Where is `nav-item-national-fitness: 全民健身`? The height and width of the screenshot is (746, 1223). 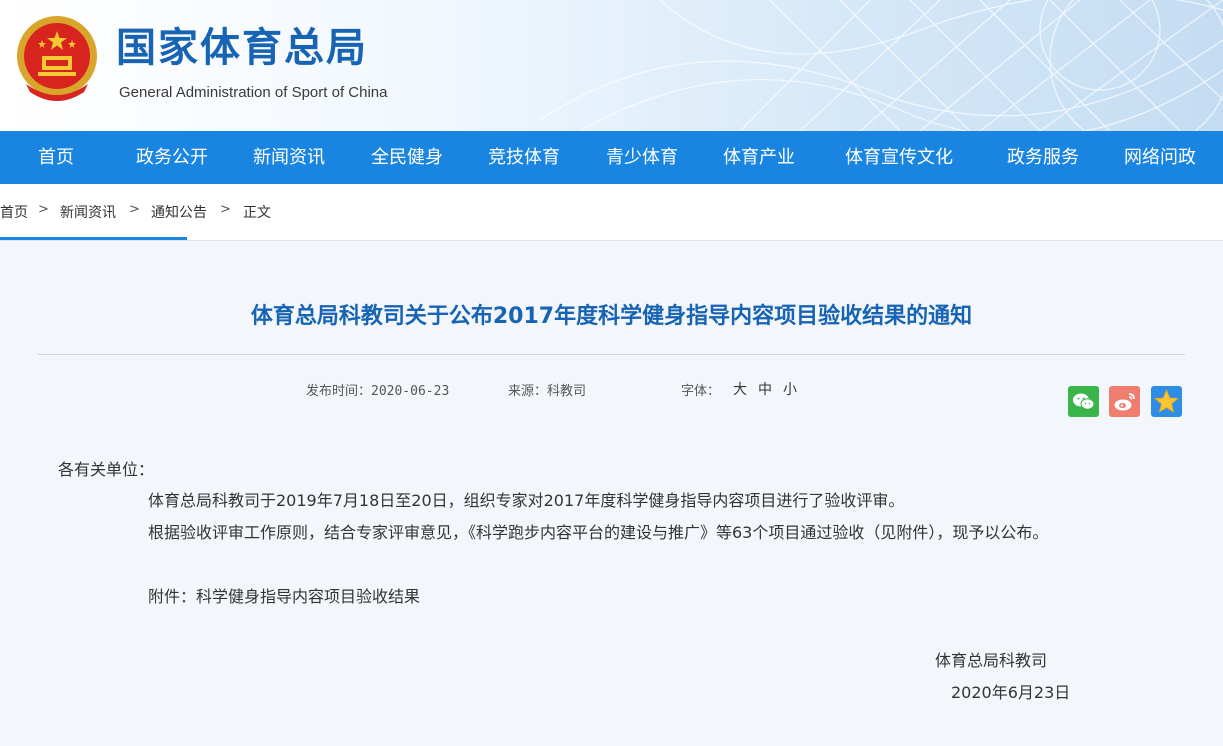 nav-item-national-fitness: 全民健身 is located at coordinates (407, 157).